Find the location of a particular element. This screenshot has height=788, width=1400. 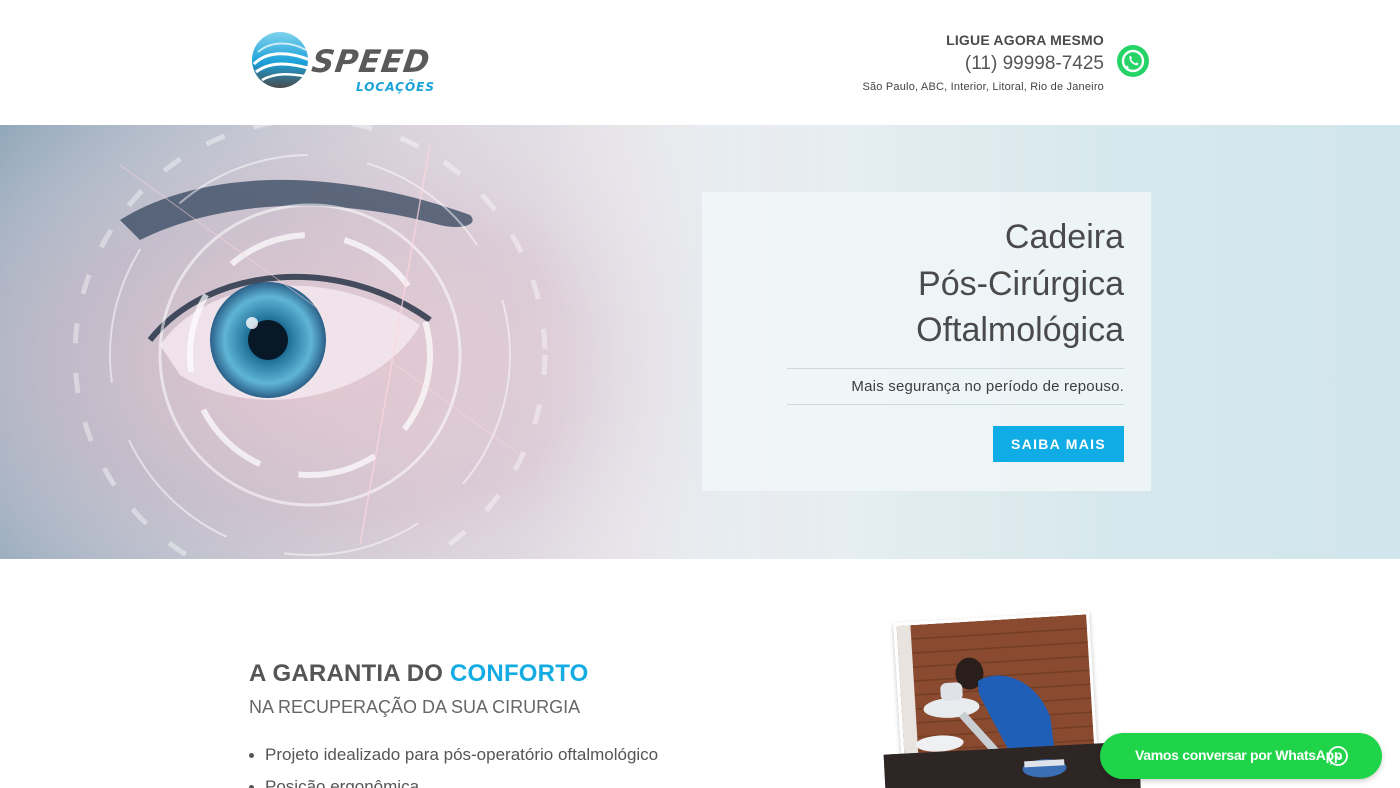

phone-number: (11) 99998-7425 is located at coordinates (983, 64).